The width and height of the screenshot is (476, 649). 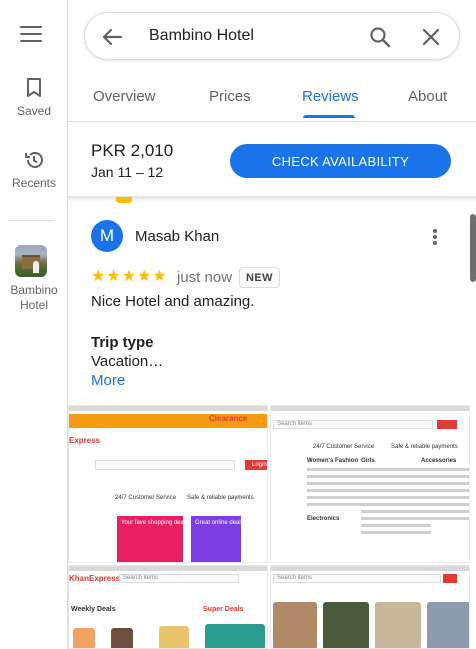 I want to click on photo-2-accessories: Accessories, so click(x=439, y=461).